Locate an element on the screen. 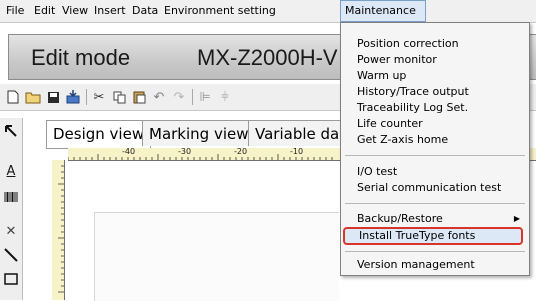 This screenshot has width=536, height=301. tab-marking-view: Marking view is located at coordinates (199, 133).